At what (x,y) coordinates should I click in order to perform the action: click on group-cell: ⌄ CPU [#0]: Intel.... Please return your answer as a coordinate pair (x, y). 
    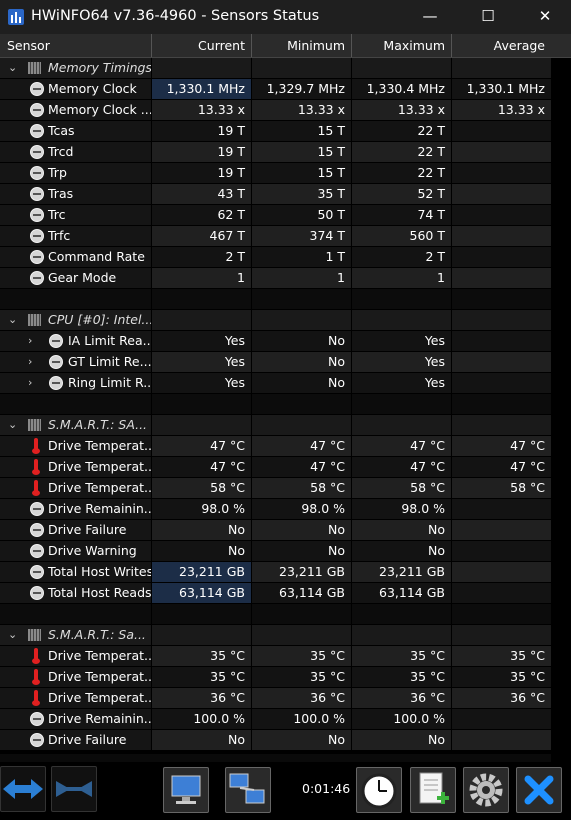
    Looking at the image, I should click on (75, 320).